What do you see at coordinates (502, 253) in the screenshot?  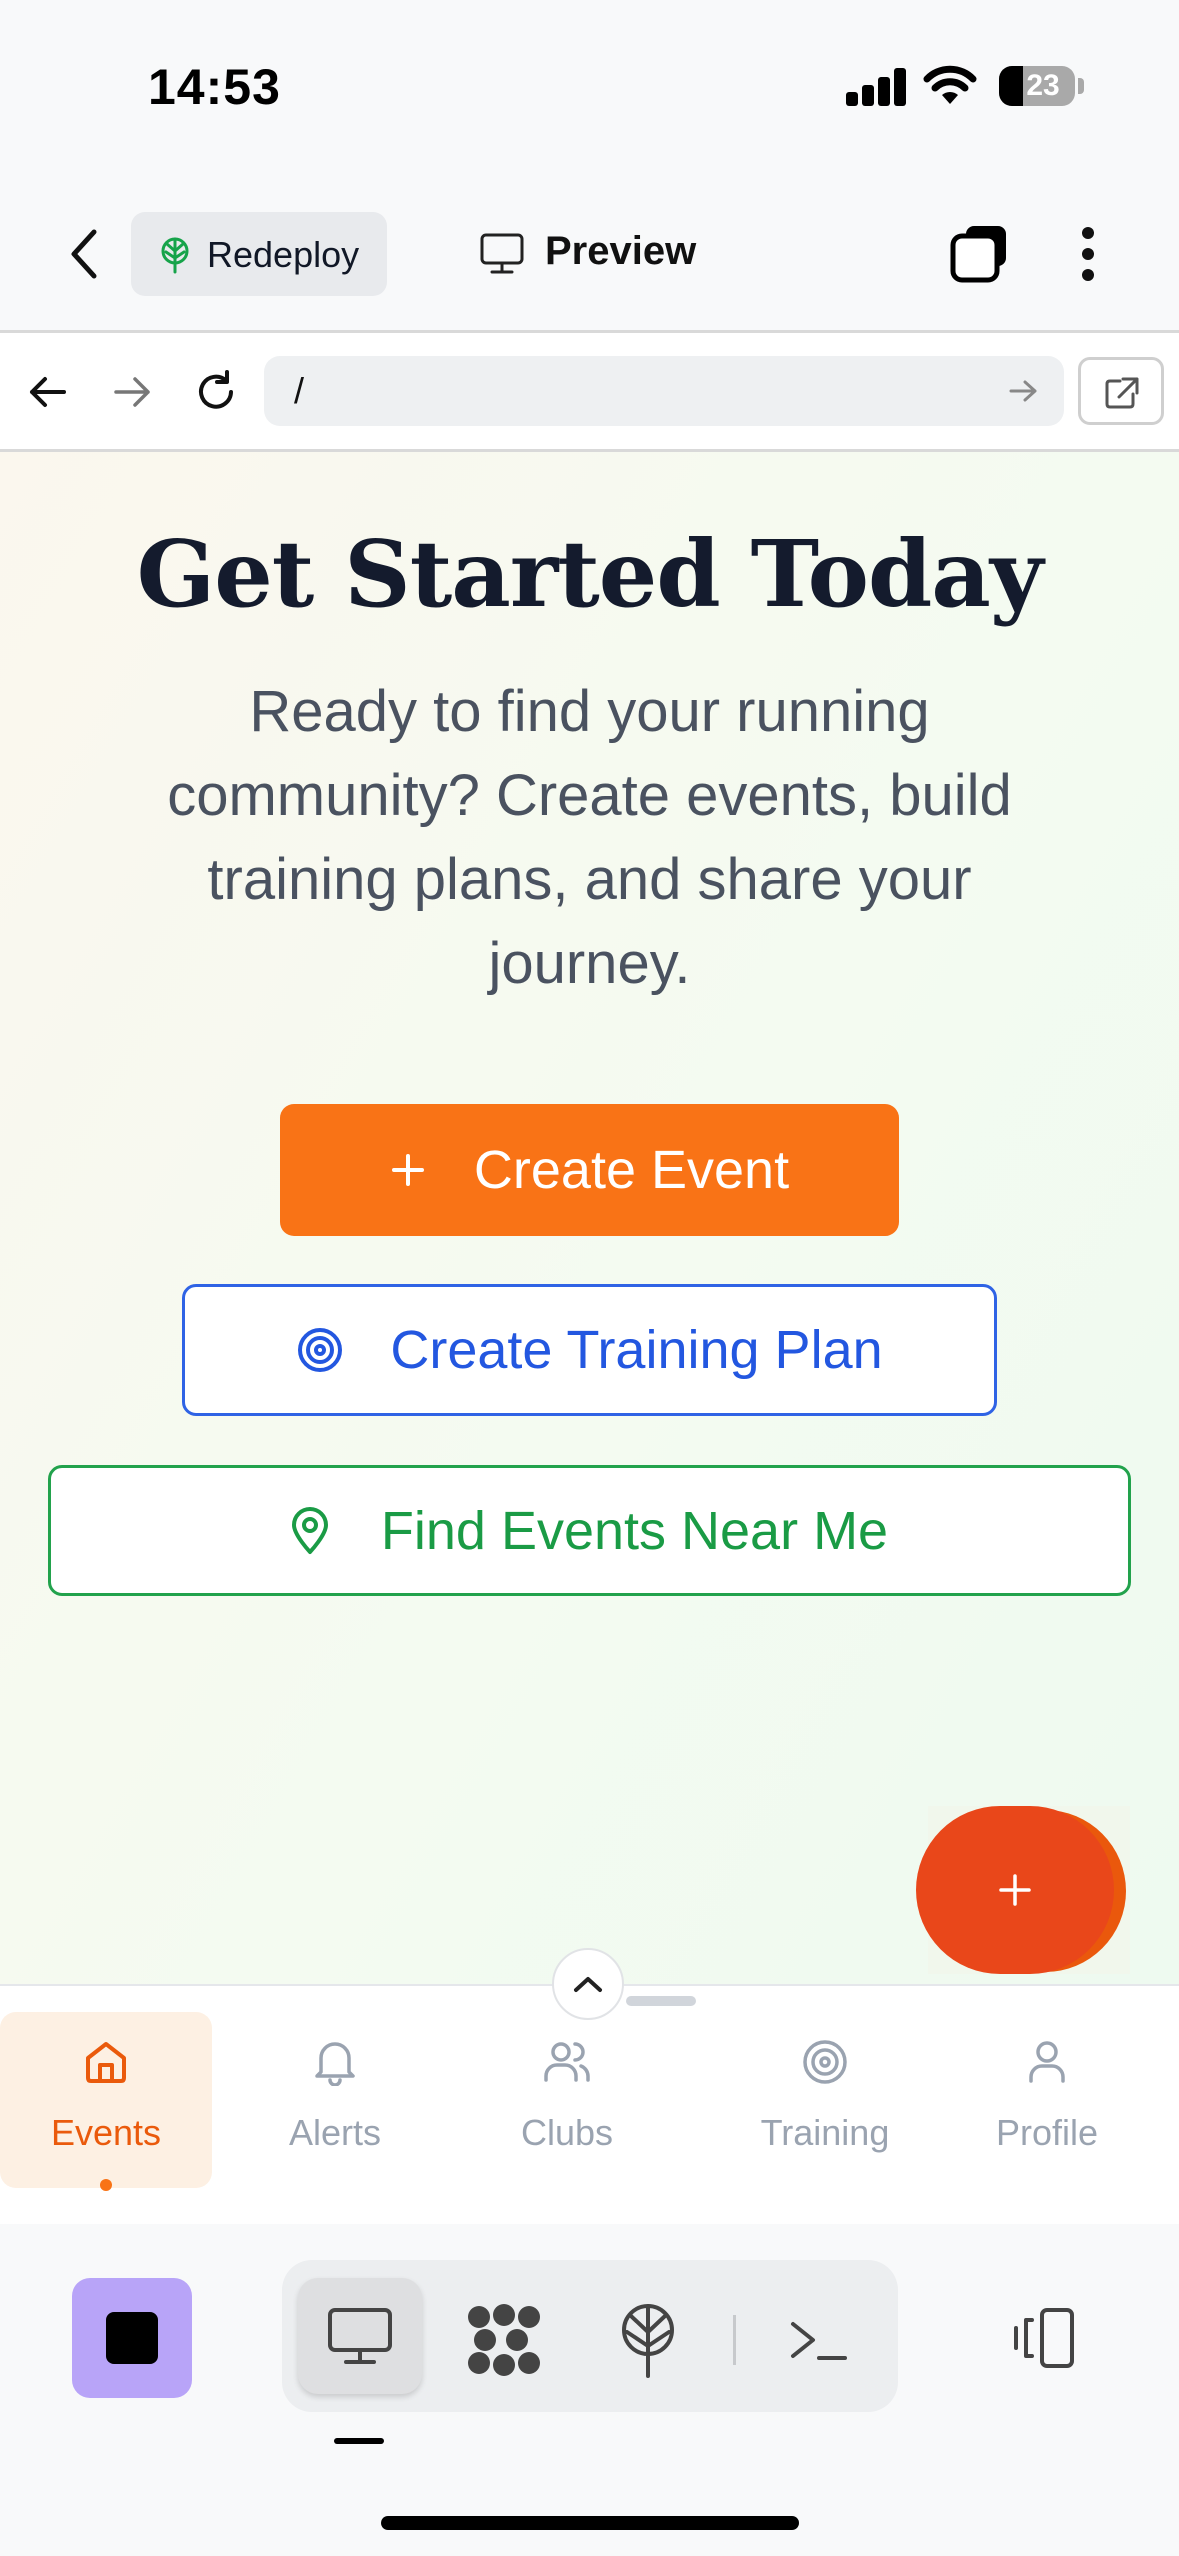 I see `monitor-icon` at bounding box center [502, 253].